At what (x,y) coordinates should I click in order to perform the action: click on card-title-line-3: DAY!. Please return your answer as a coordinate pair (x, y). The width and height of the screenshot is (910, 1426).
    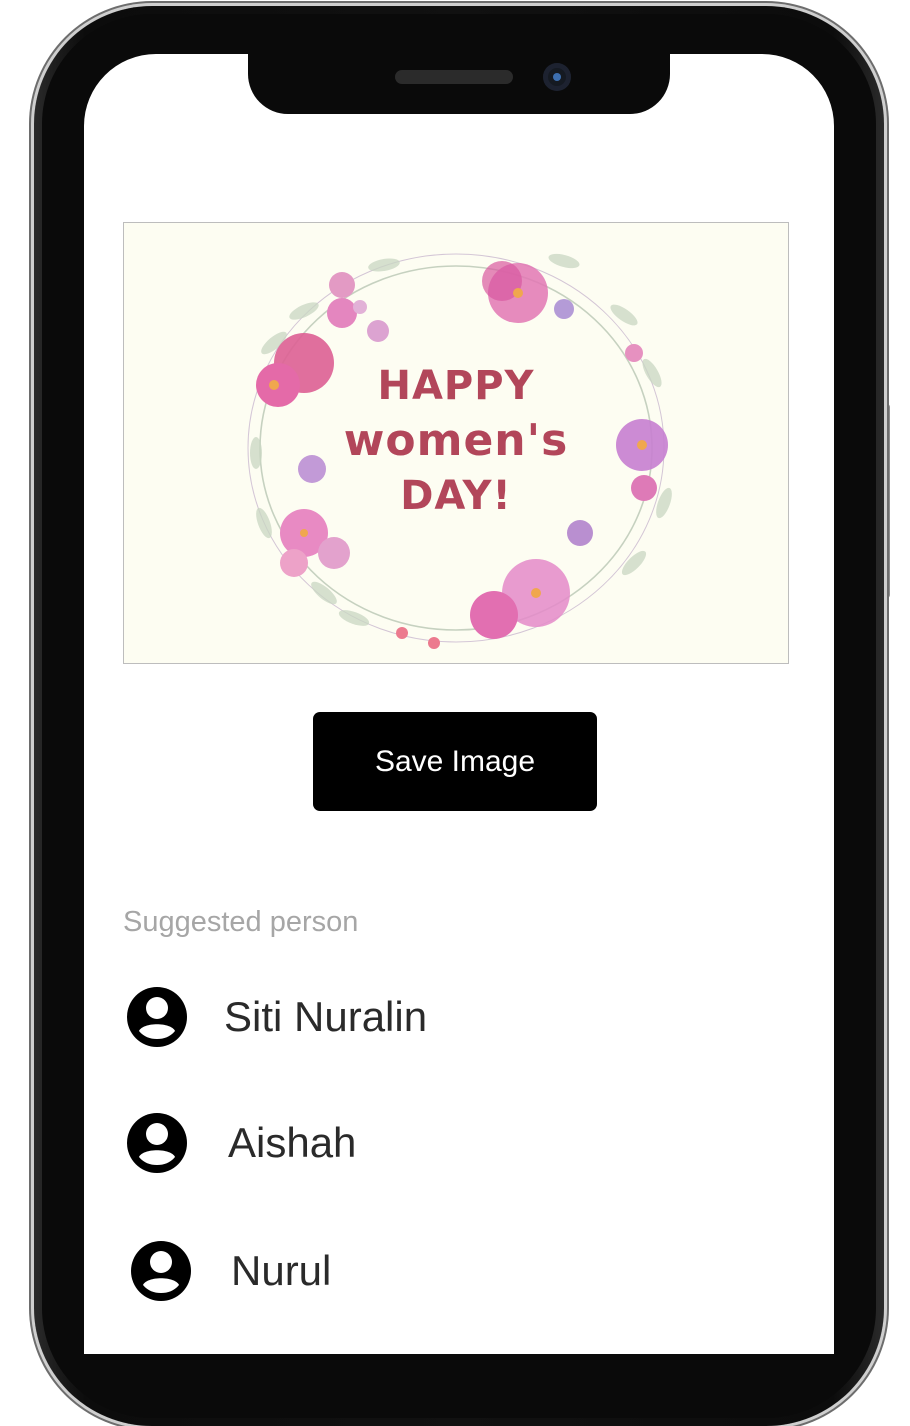
    Looking at the image, I should click on (456, 496).